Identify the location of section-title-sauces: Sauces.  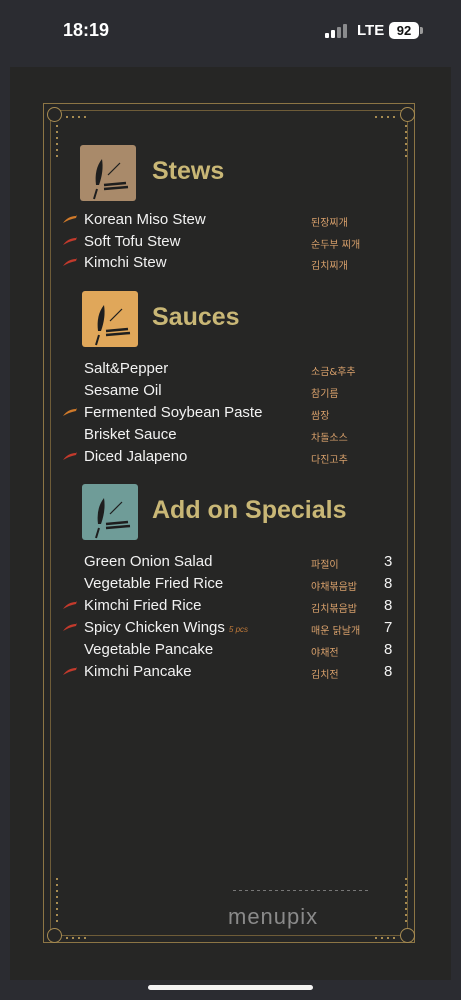
(196, 317).